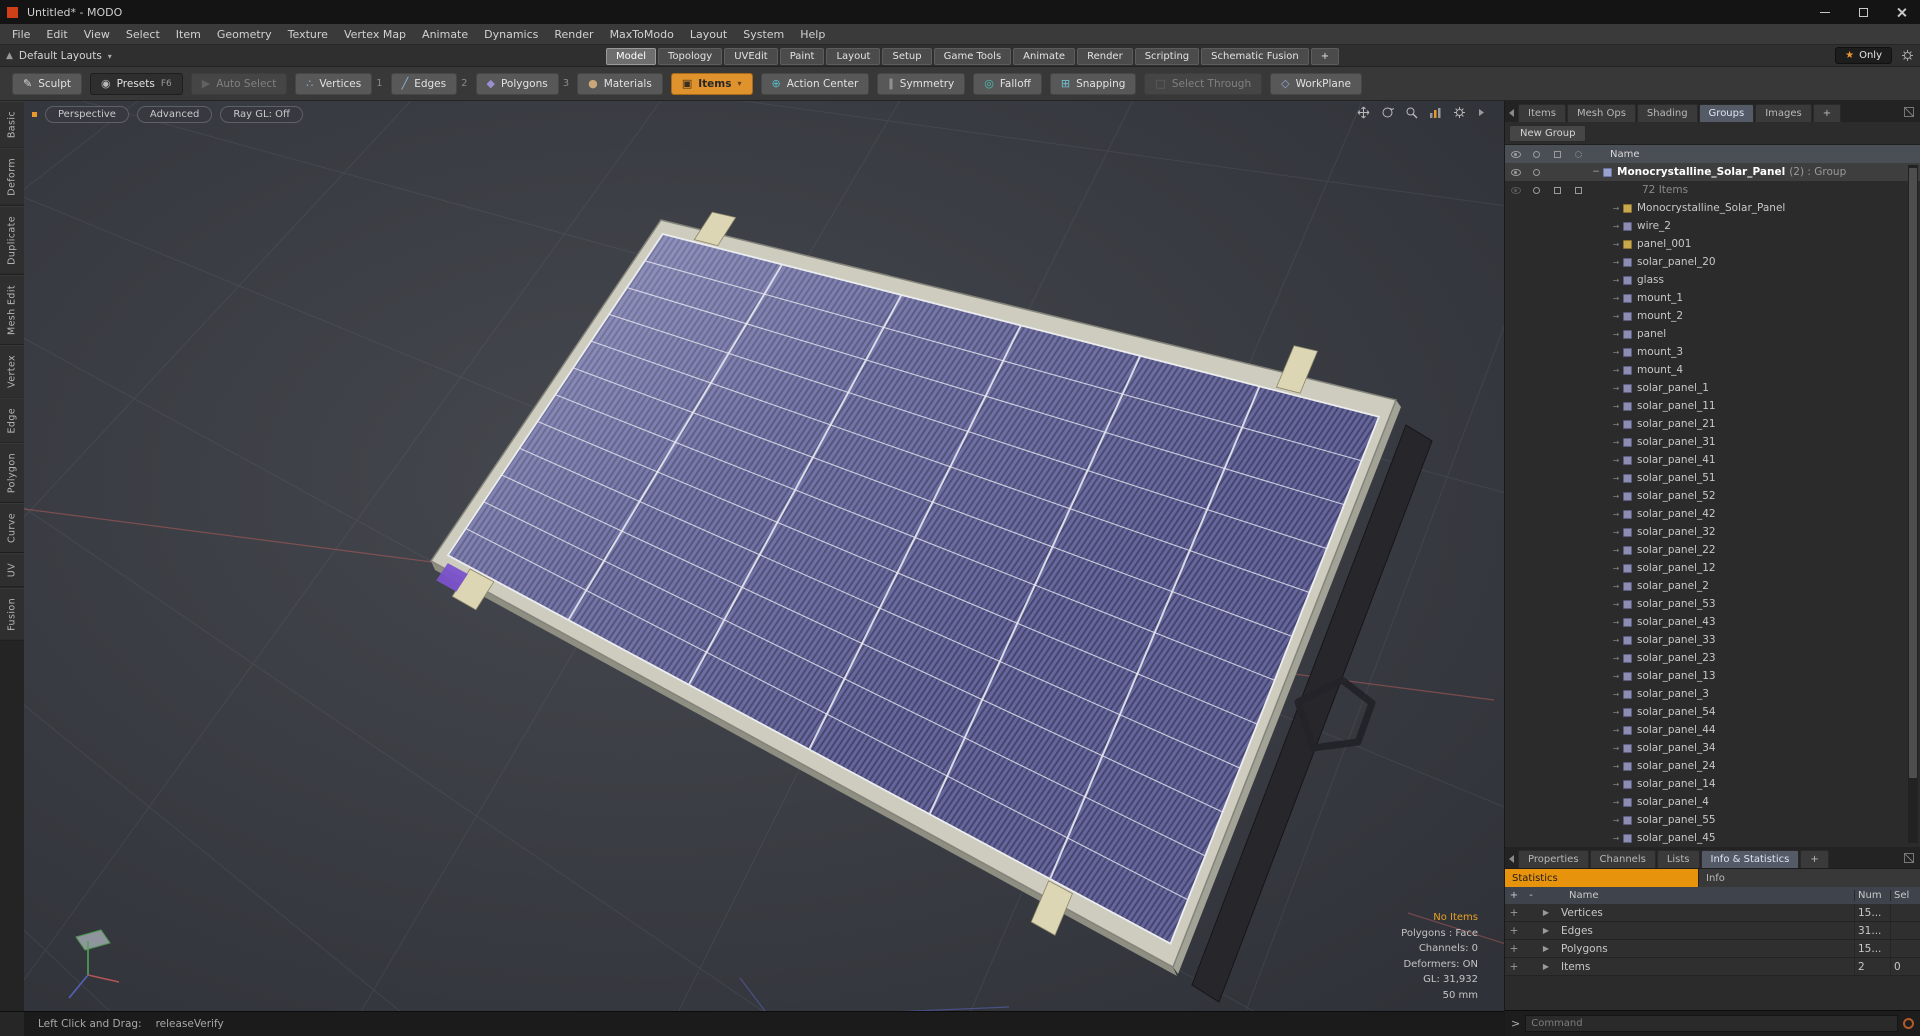 The width and height of the screenshot is (1920, 1036). What do you see at coordinates (56, 34) in the screenshot?
I see `menu-edit: Edit` at bounding box center [56, 34].